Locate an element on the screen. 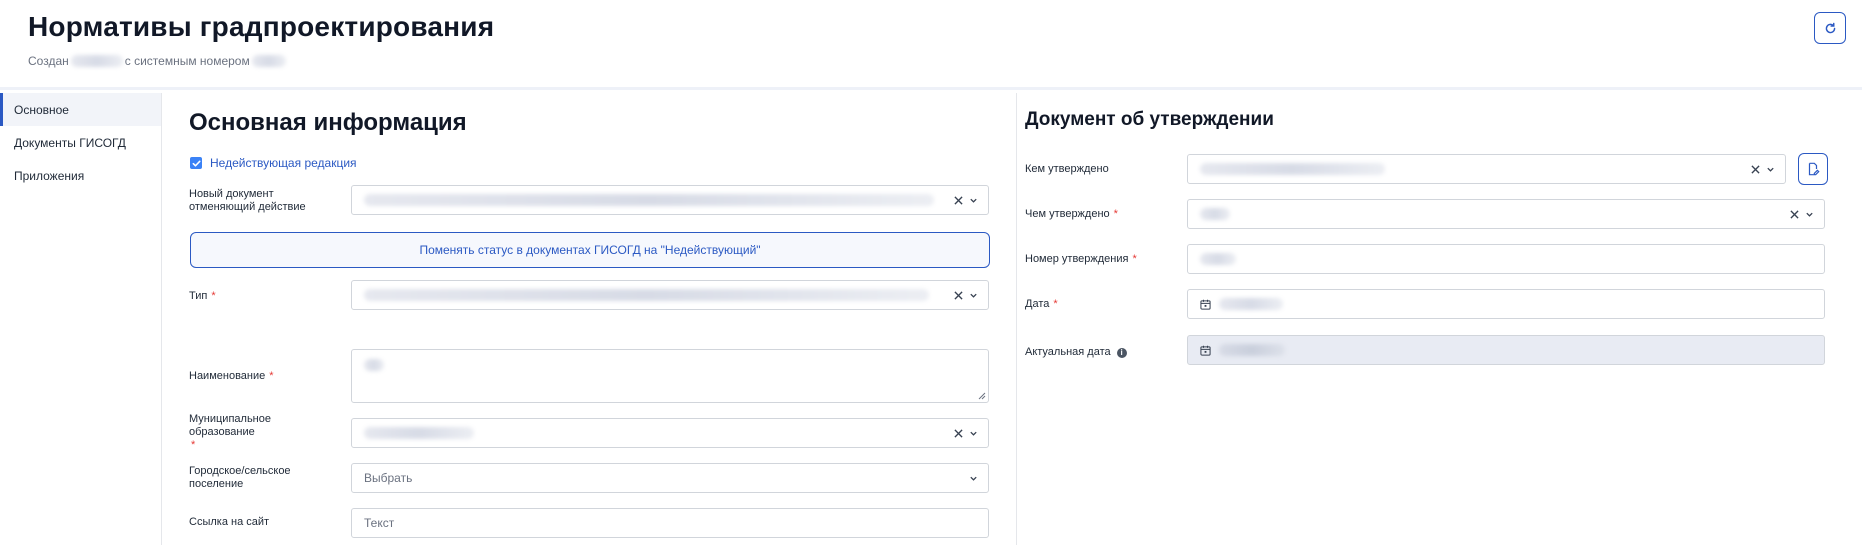  actual-date-input is located at coordinates (1506, 350).